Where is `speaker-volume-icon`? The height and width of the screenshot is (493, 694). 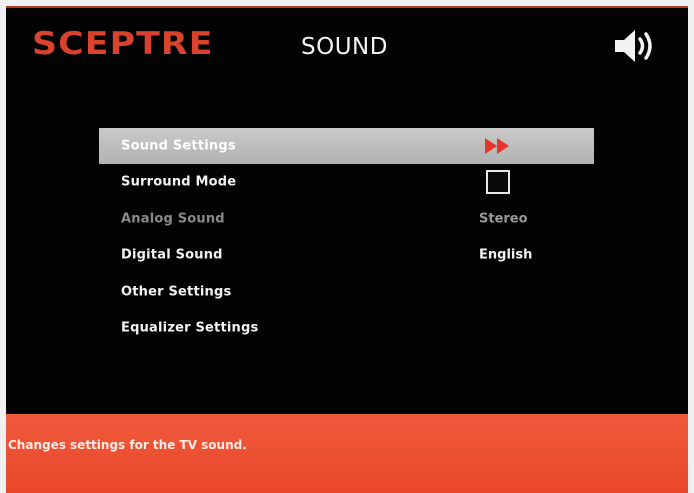 speaker-volume-icon is located at coordinates (633, 46).